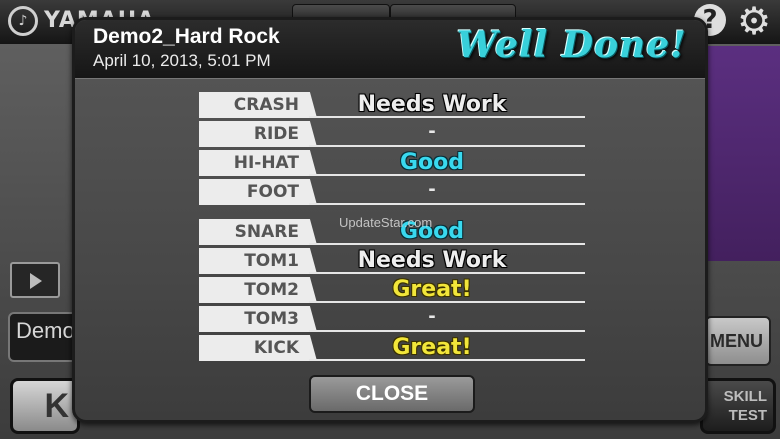 The width and height of the screenshot is (780, 439). I want to click on song-name-field: Demo, so click(43, 337).